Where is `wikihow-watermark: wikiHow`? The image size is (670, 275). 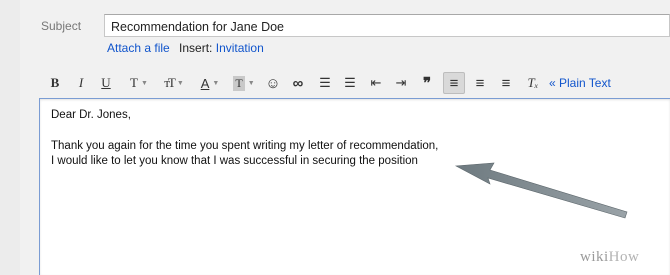 wikihow-watermark: wikiHow is located at coordinates (609, 257).